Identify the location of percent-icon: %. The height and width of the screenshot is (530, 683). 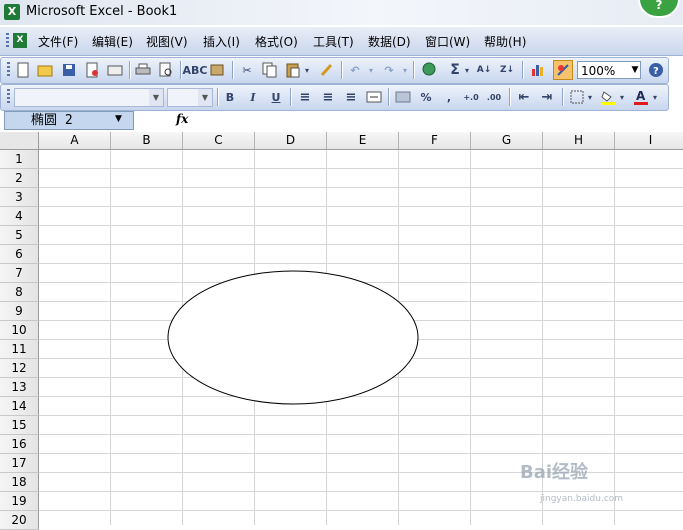
(426, 97).